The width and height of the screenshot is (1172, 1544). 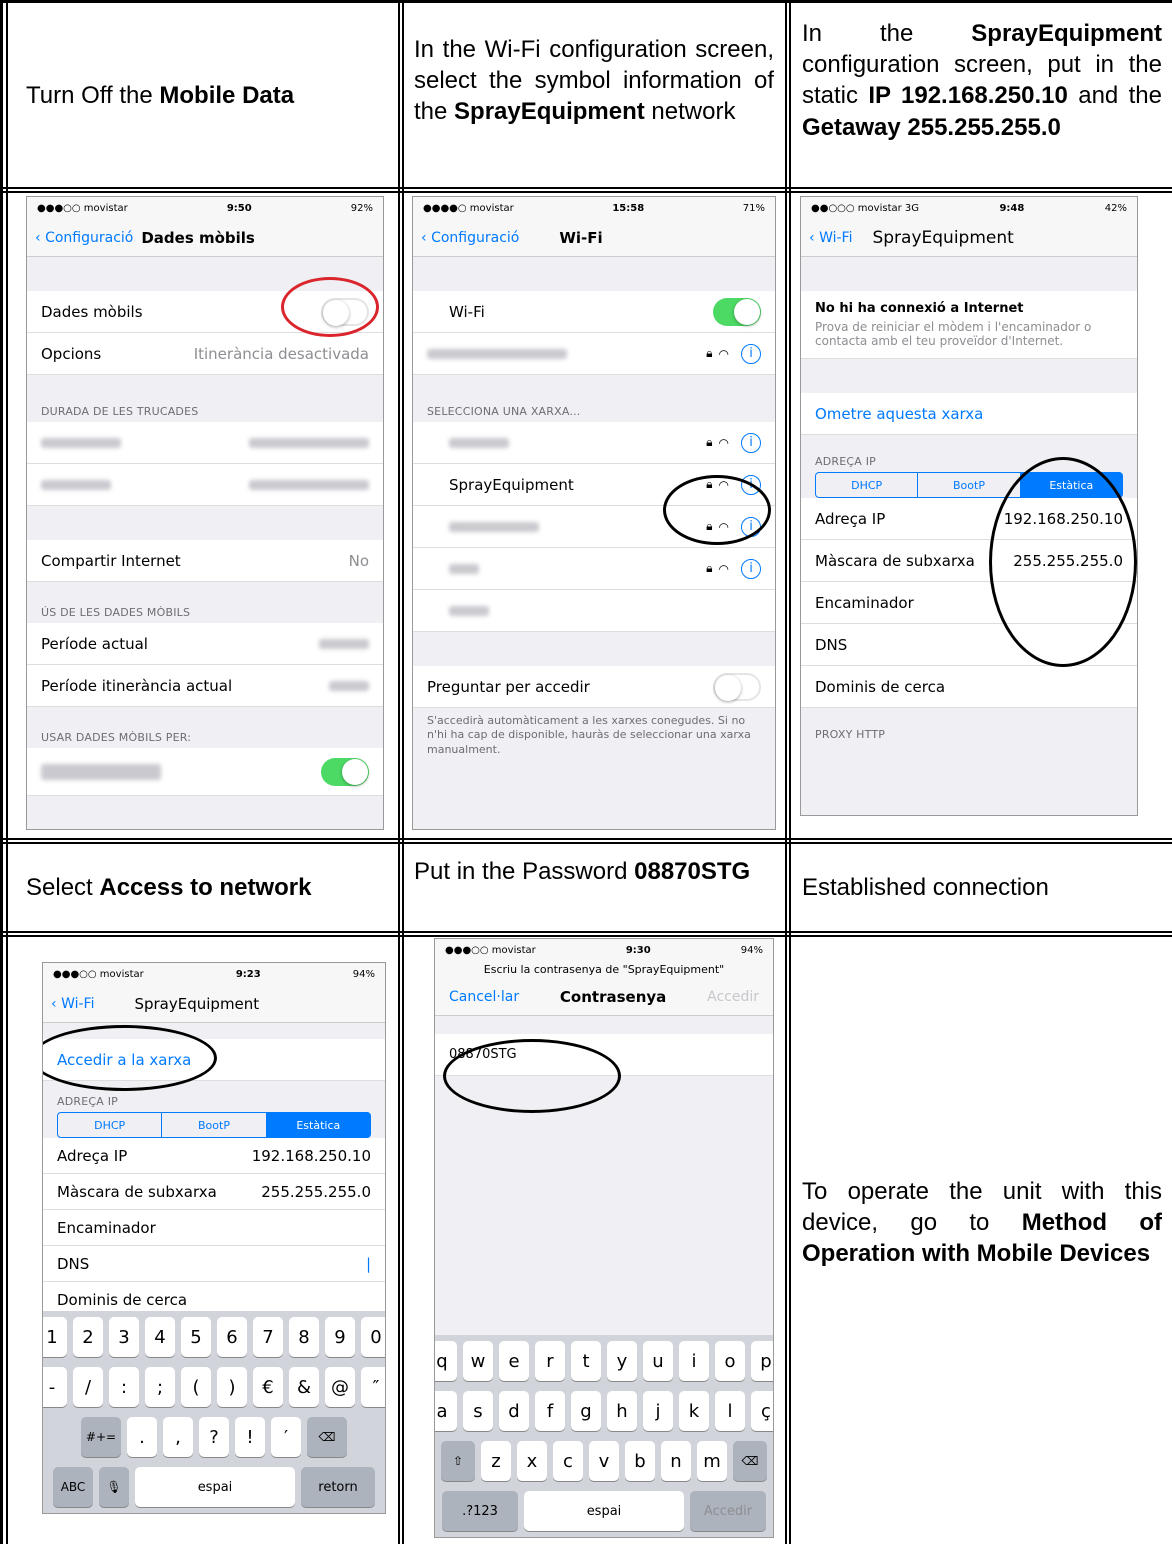 I want to click on keyboard-key: a, so click(x=446, y=1411).